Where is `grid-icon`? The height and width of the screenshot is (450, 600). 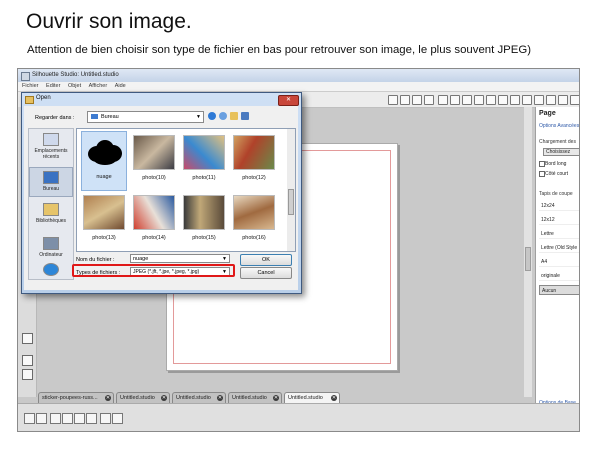 grid-icon is located at coordinates (417, 100).